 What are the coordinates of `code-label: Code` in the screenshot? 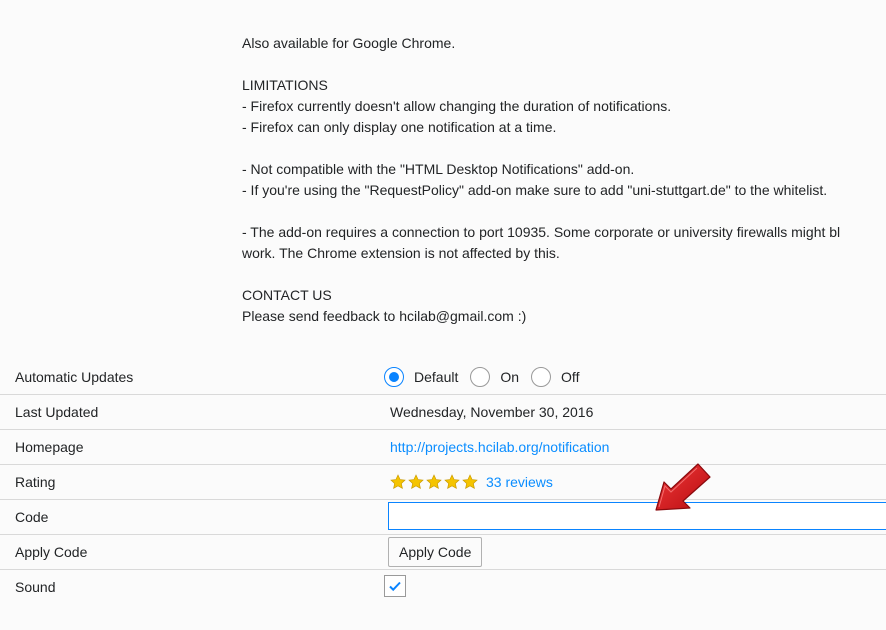 It's located at (32, 517).